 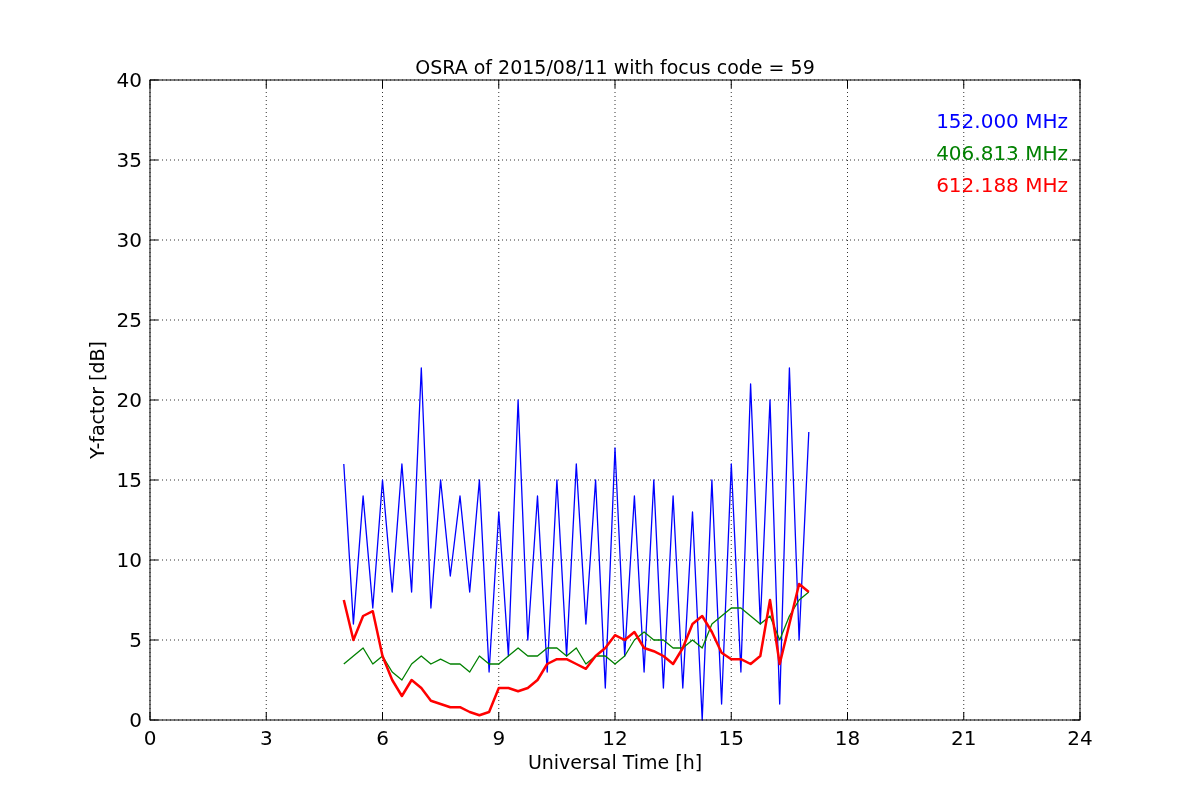 What do you see at coordinates (135, 640) in the screenshot?
I see `tick-label: 5` at bounding box center [135, 640].